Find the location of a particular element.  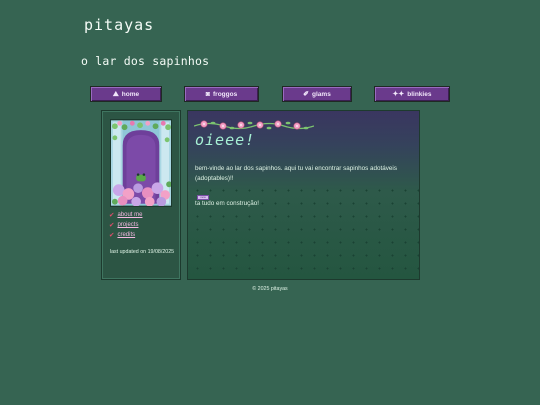

site-title: pitayas is located at coordinates (119, 25).